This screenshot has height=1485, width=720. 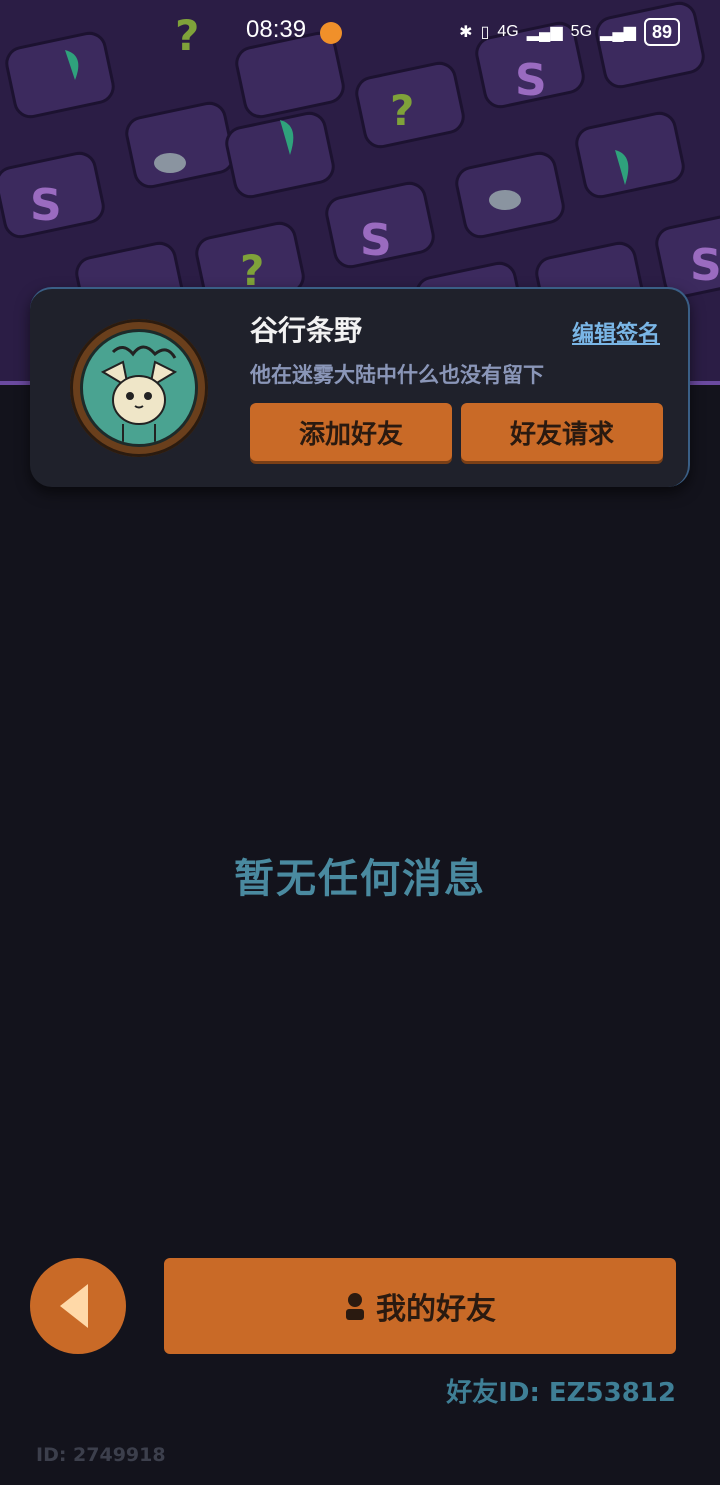 What do you see at coordinates (331, 33) in the screenshot?
I see `notification-icon` at bounding box center [331, 33].